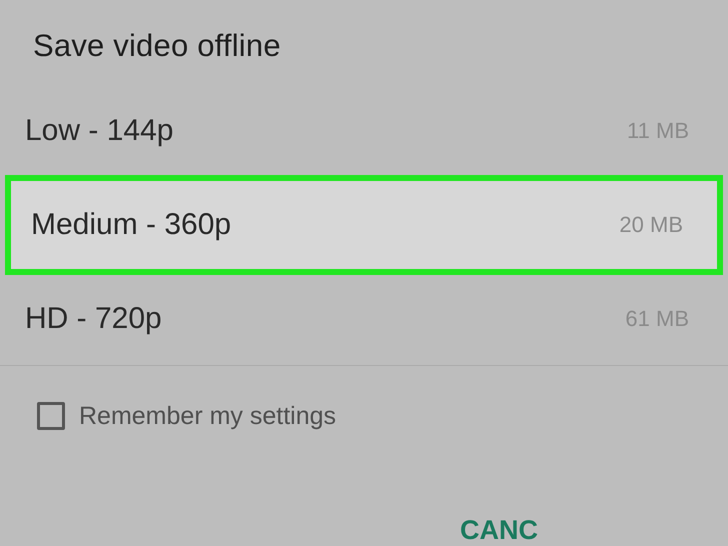 Image resolution: width=728 pixels, height=546 pixels. Describe the element at coordinates (157, 46) in the screenshot. I see `dialog-title: Save video offline` at that location.